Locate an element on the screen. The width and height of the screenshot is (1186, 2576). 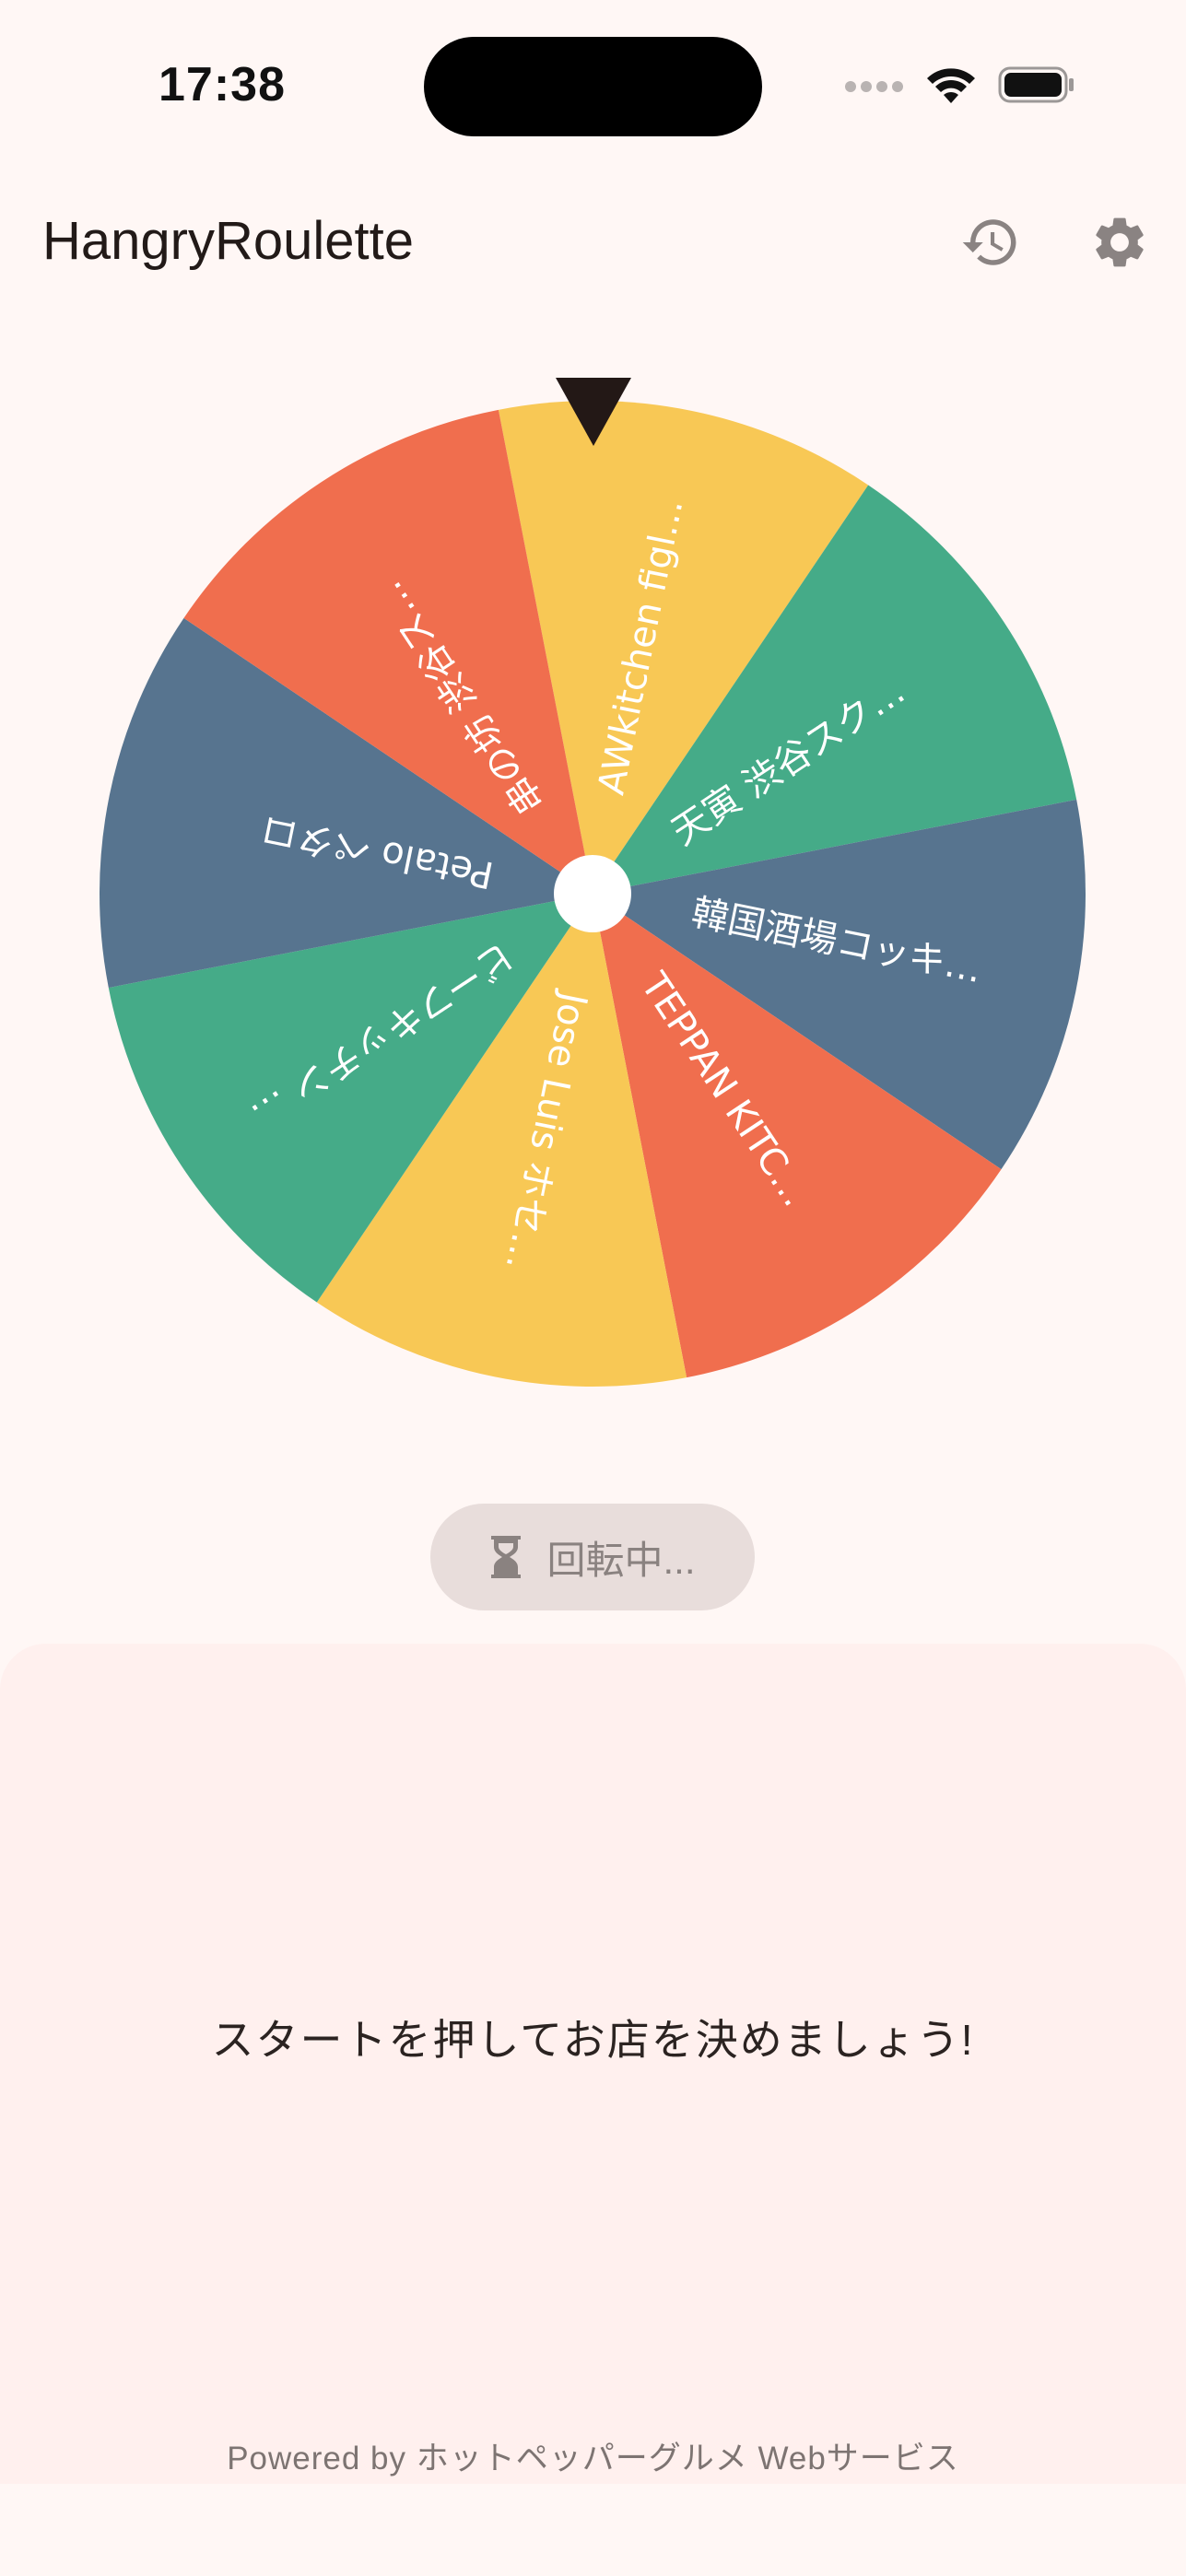
app-title: HangryRoulette is located at coordinates (228, 241).